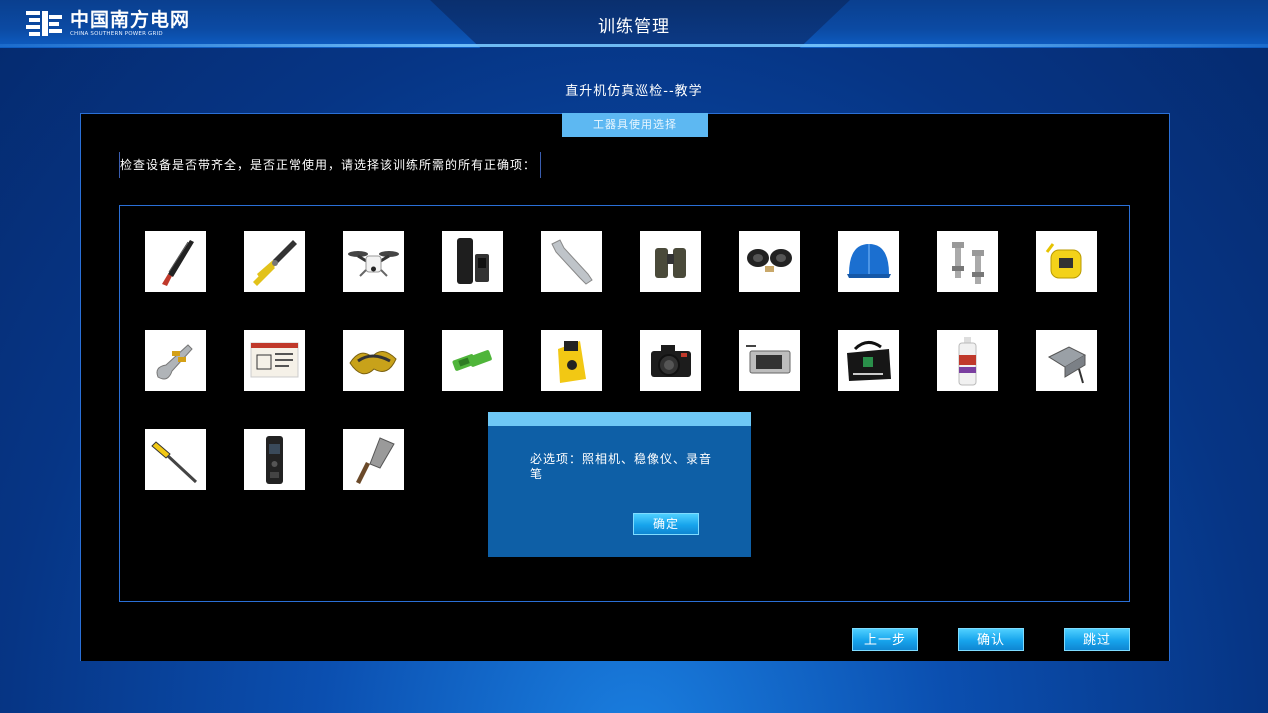  I want to click on dialog-ok-button: 确定, so click(666, 524).